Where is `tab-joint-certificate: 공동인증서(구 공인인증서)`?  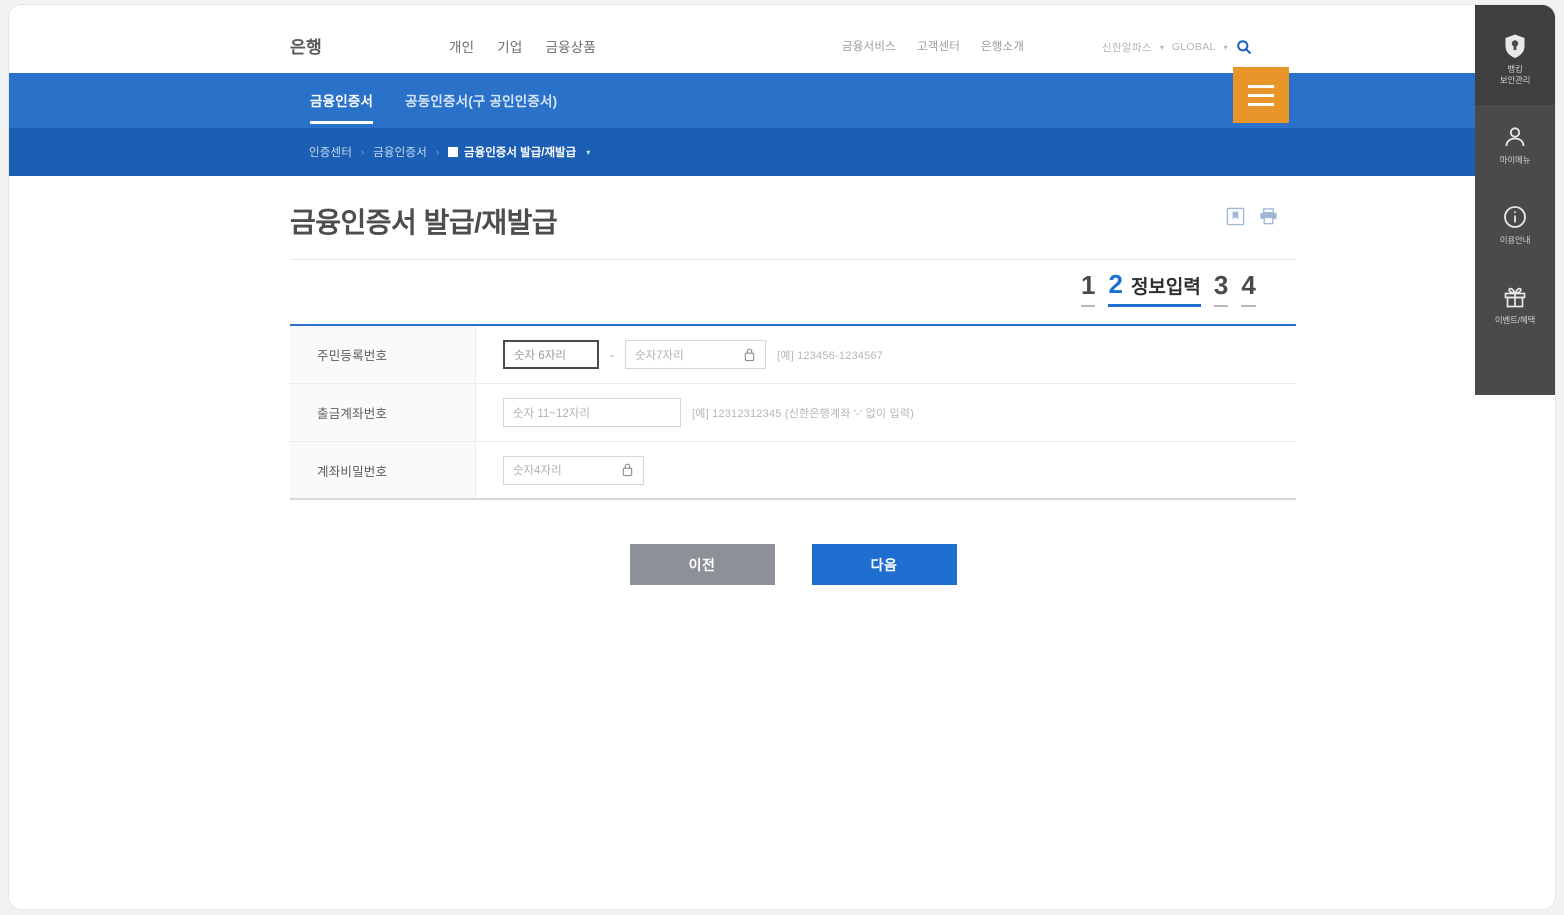
tab-joint-certificate: 공동인증서(구 공인인증서) is located at coordinates (481, 107).